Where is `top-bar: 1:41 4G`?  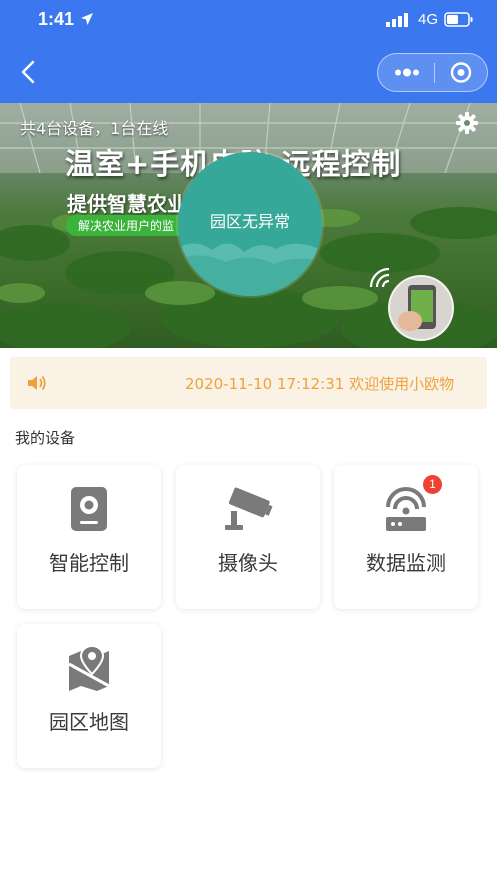 top-bar: 1:41 4G is located at coordinates (248, 51).